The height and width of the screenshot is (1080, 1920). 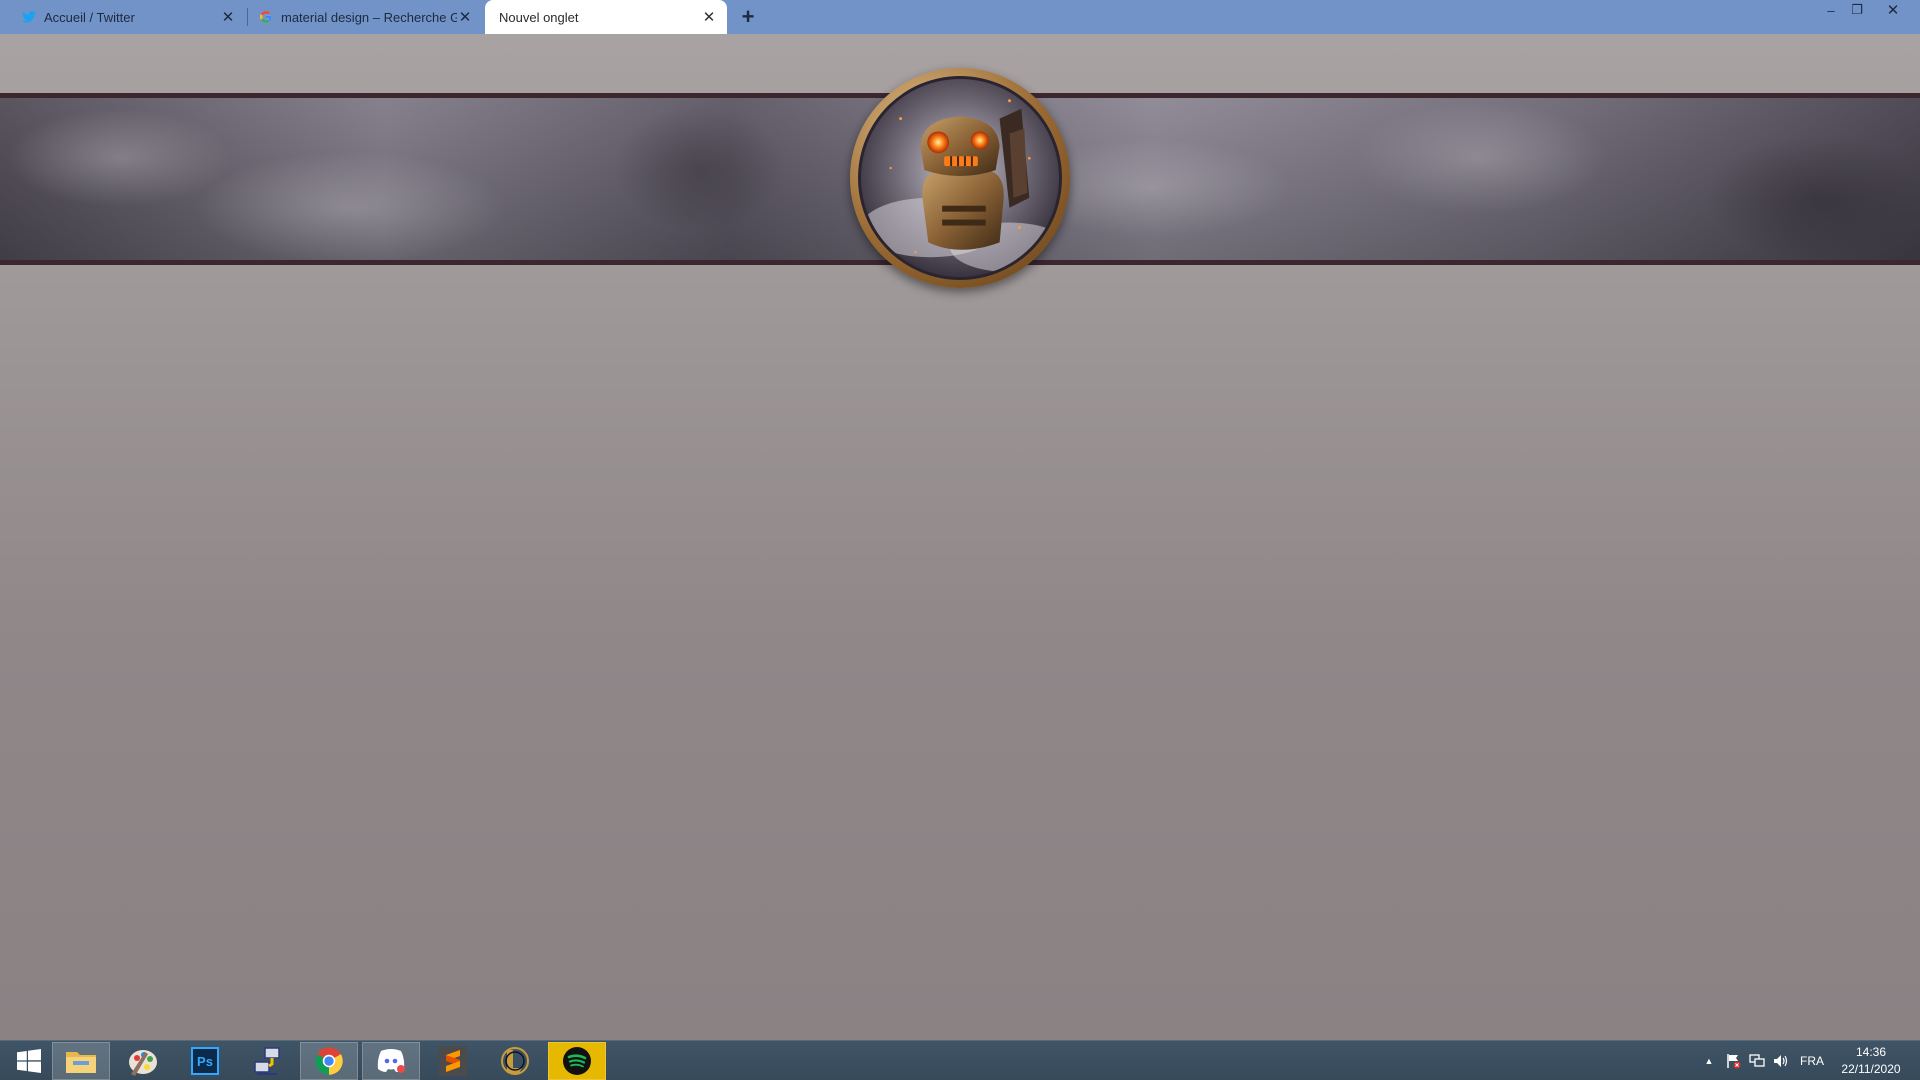 I want to click on taskbar-network-tool, so click(x=267, y=1061).